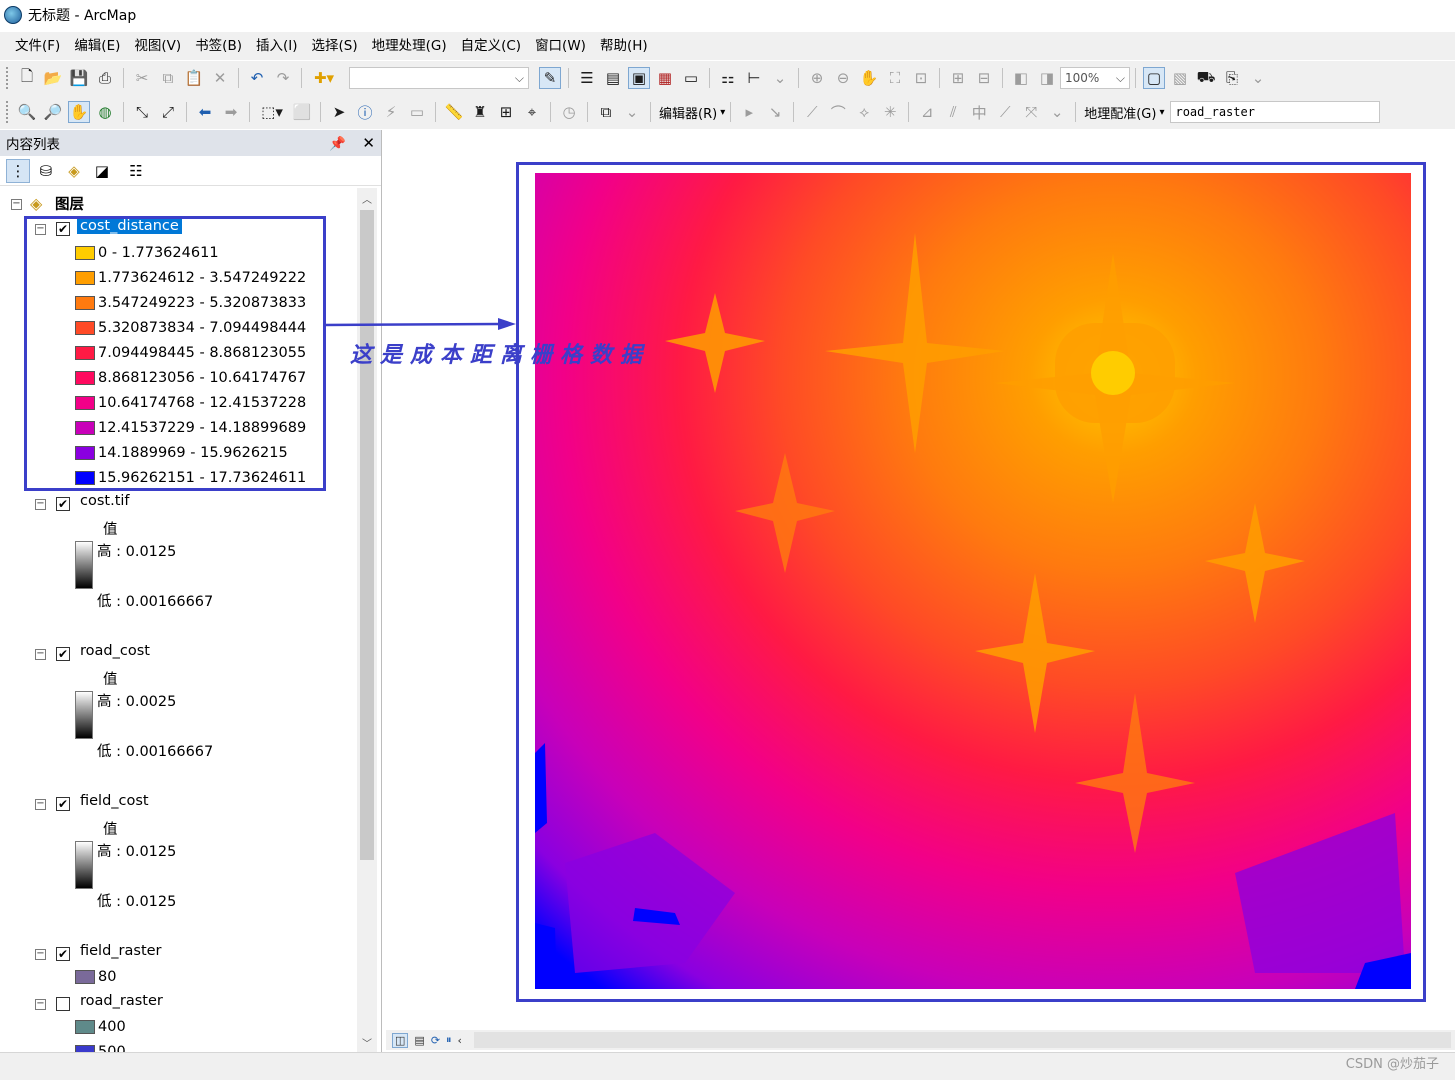 The height and width of the screenshot is (1080, 1455). What do you see at coordinates (1120, 112) in the screenshot?
I see `georeferencing-menu: 地理配准(G)` at bounding box center [1120, 112].